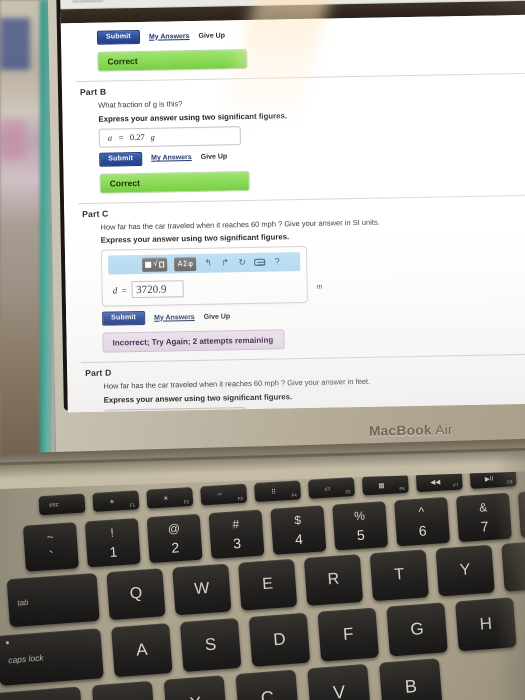  I want to click on key-b: B, so click(410, 679).